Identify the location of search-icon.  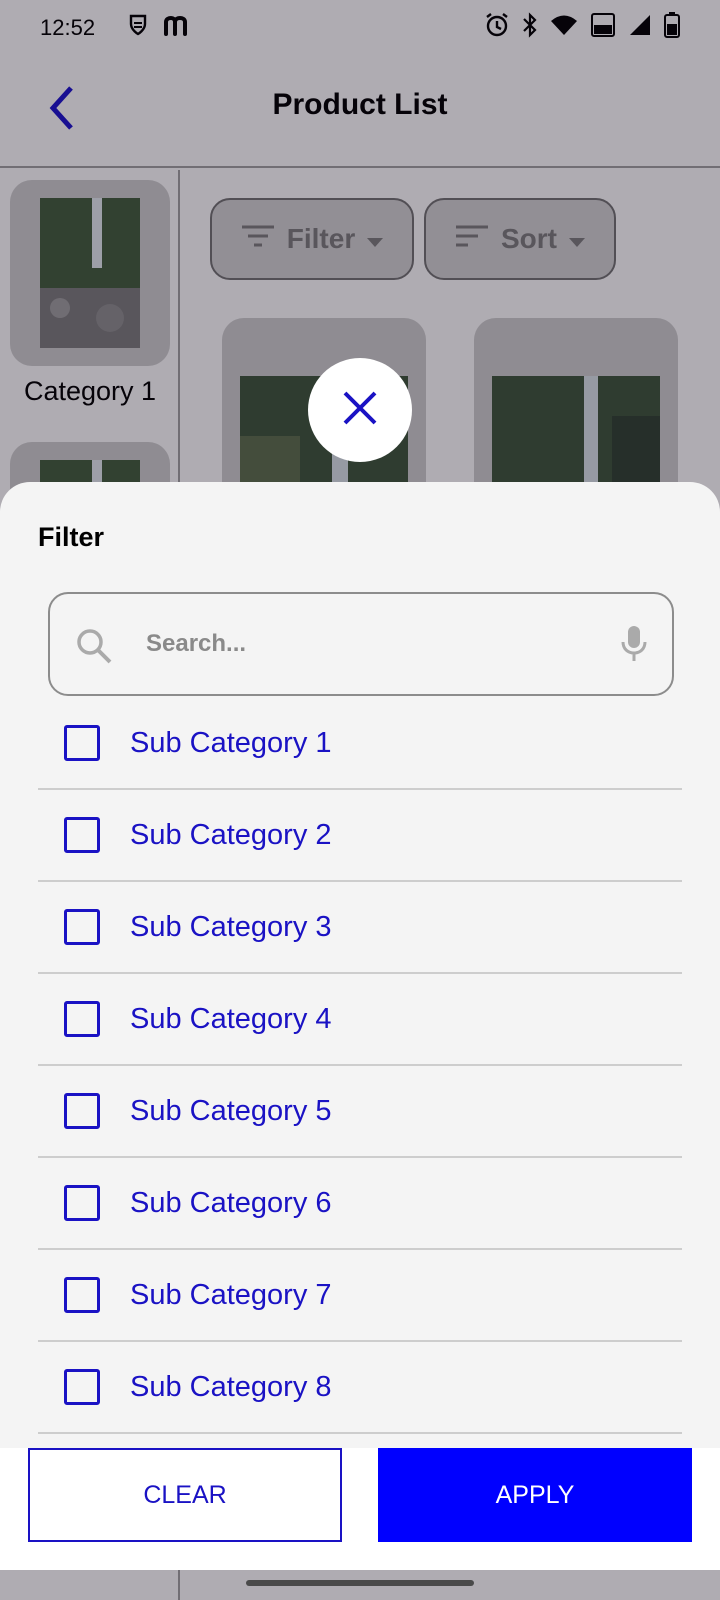
(94, 648).